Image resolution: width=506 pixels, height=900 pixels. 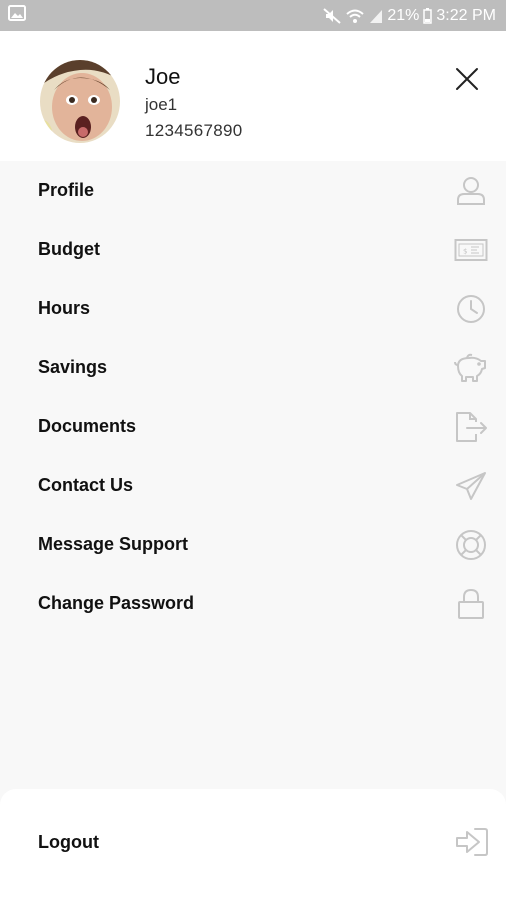 I want to click on document-export-icon, so click(x=471, y=427).